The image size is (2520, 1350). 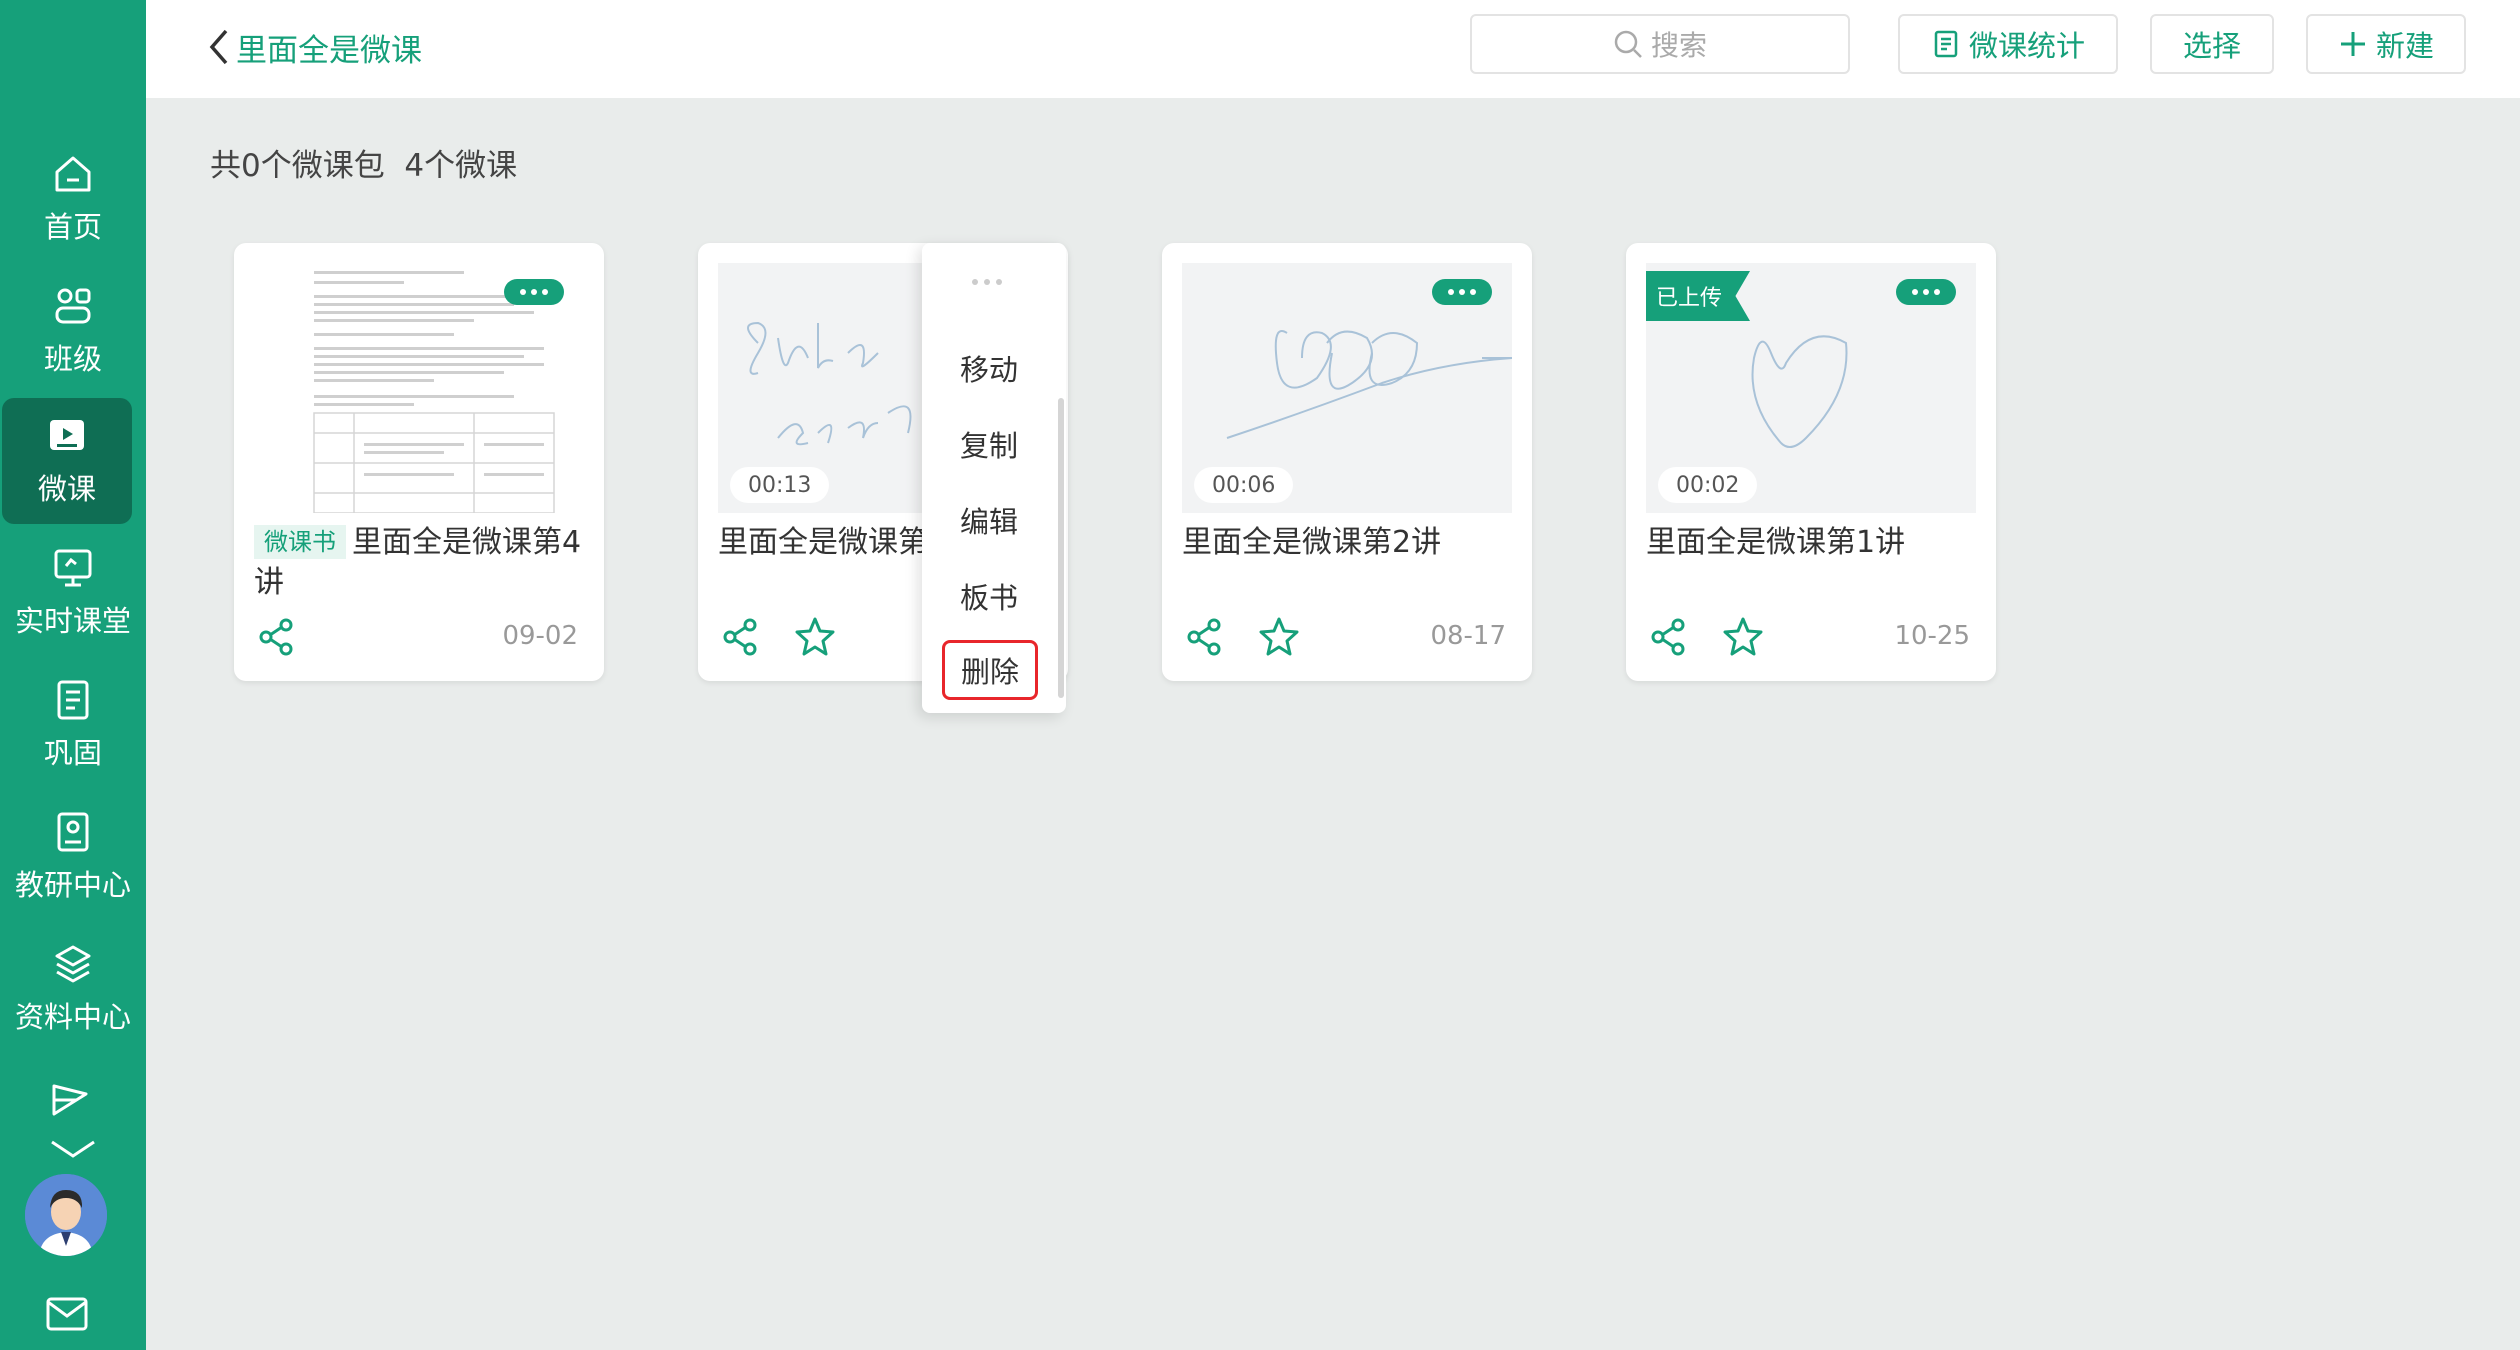 I want to click on sidebar: 首页 班级 微课 实时课堂 巩固 教研中心 资料中心, so click(x=73, y=675).